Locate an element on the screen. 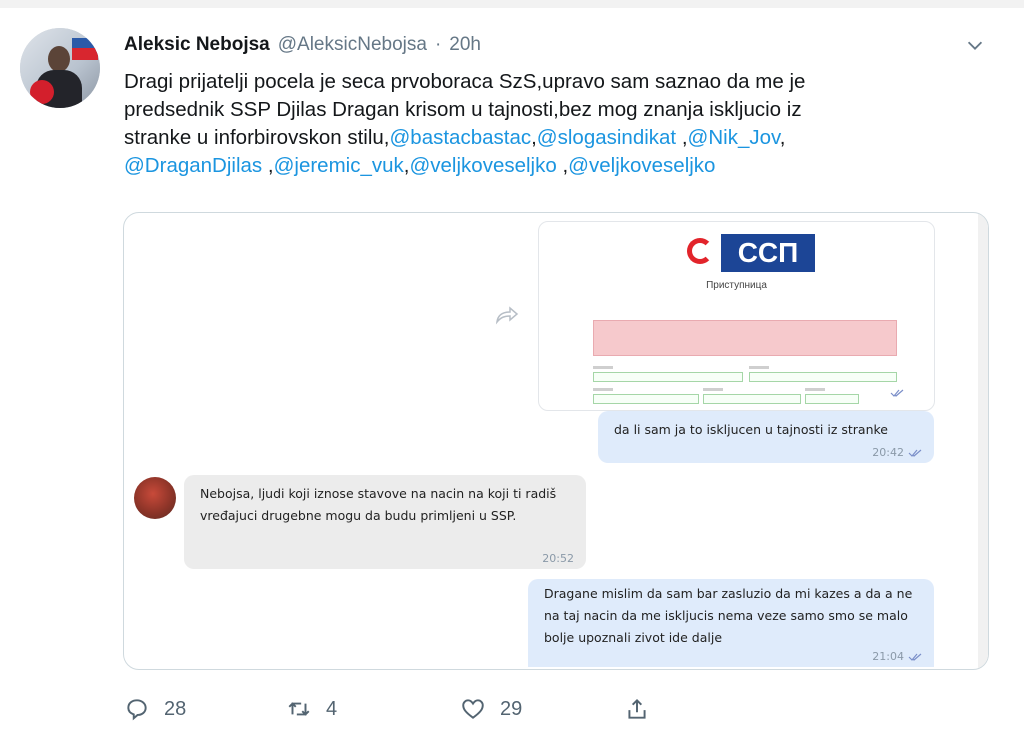 Image resolution: width=1024 pixels, height=744 pixels. form-title: Приступница is located at coordinates (736, 285).